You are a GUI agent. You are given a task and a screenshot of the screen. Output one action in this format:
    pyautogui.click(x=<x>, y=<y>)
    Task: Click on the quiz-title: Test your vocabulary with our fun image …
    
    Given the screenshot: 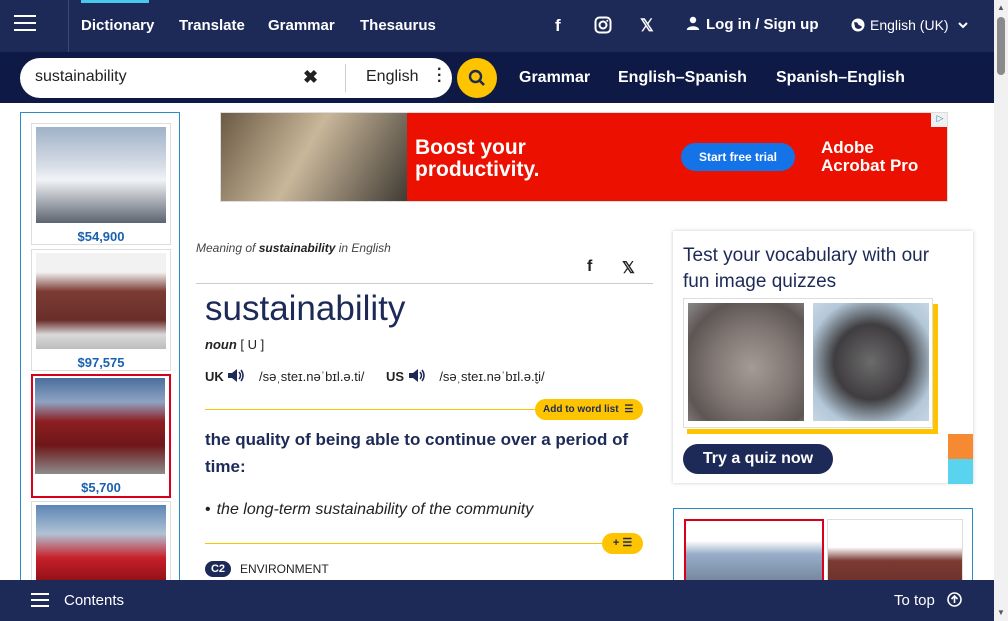 What is the action you would take?
    pyautogui.click(x=806, y=268)
    